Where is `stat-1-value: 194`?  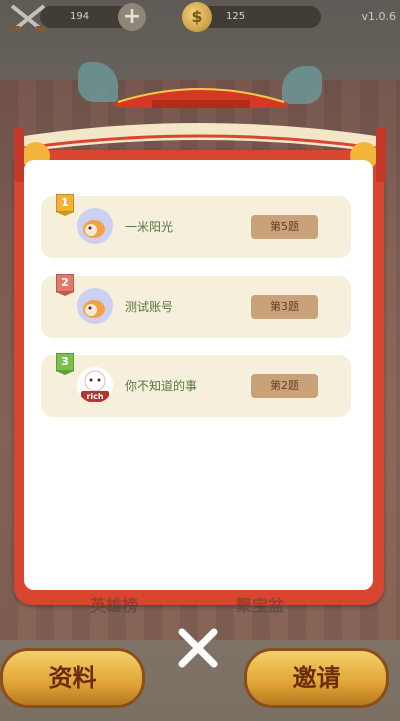 stat-1-value: 194 is located at coordinates (80, 16).